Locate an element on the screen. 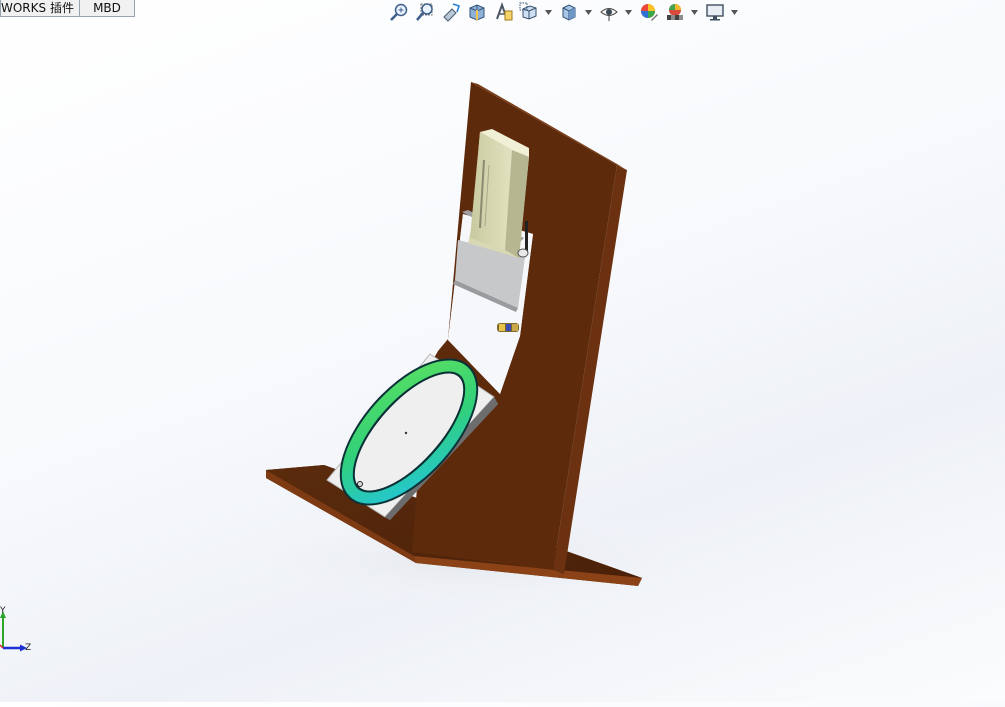 This screenshot has height=707, width=1005. zoom-to-fit-icon is located at coordinates (399, 12).